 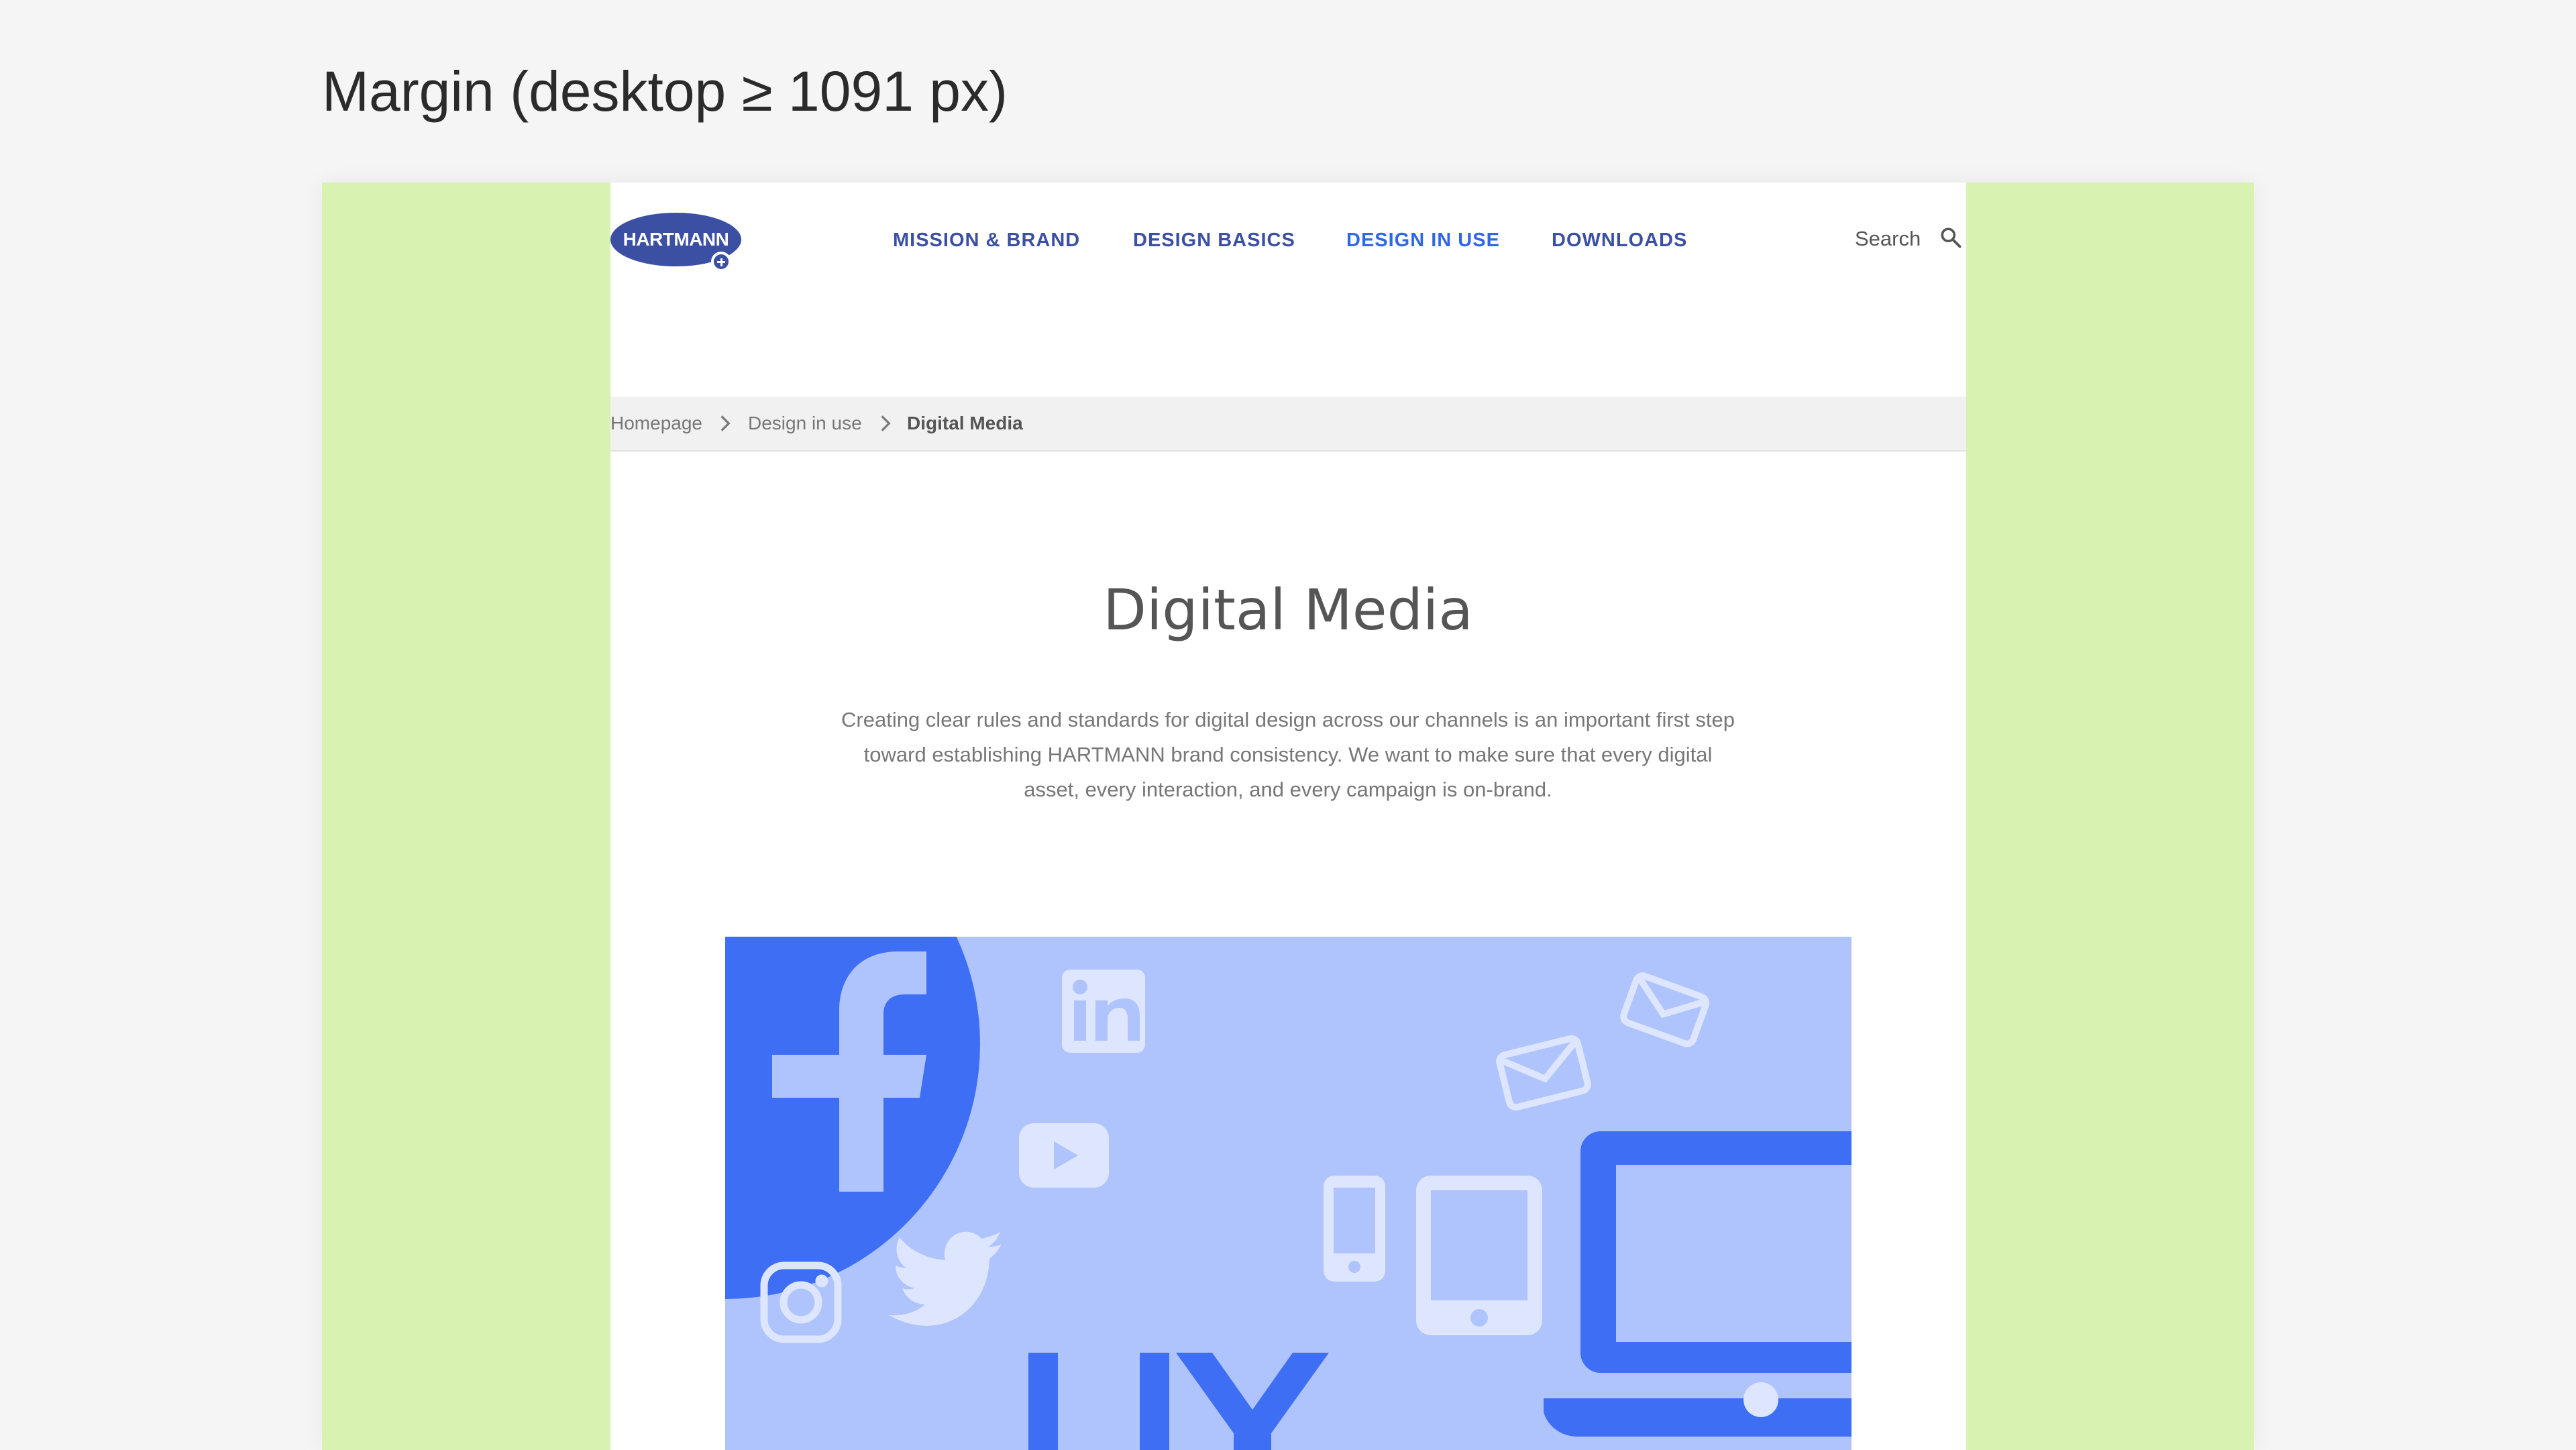 I want to click on ux-text, so click(x=1178, y=1401).